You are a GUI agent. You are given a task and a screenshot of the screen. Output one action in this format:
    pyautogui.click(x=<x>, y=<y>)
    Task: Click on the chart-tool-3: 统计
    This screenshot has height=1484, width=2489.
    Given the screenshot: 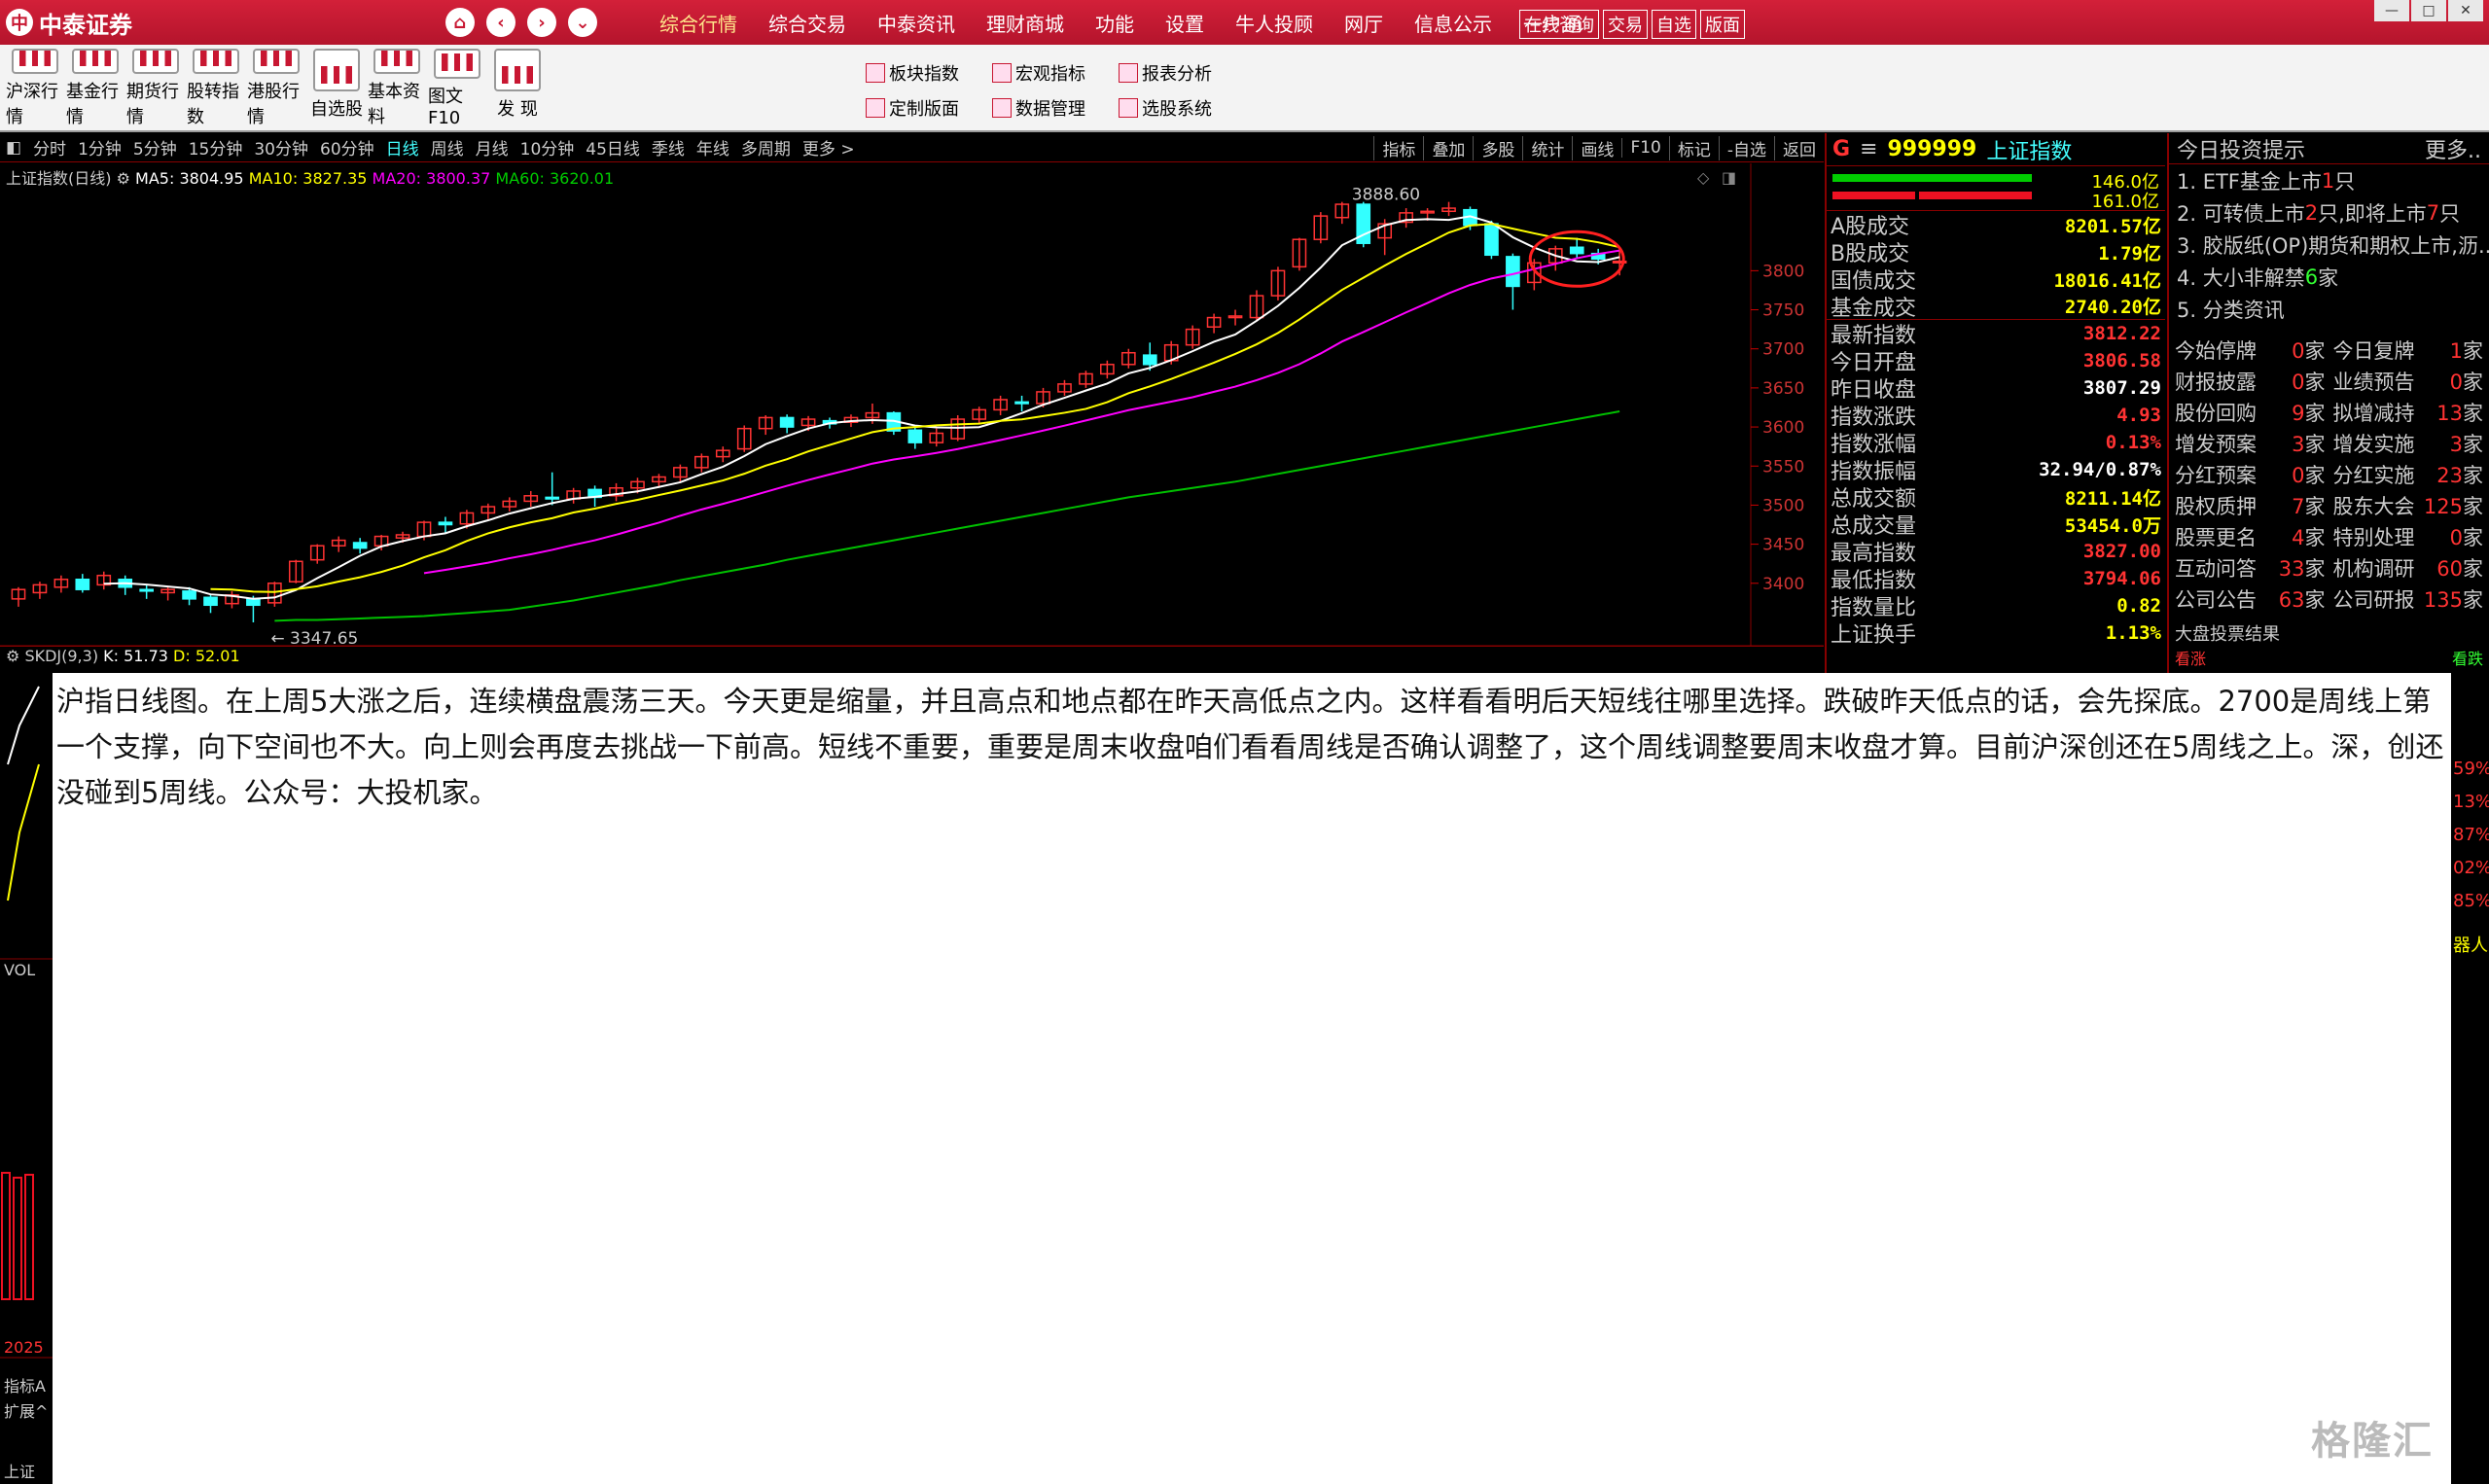 What is the action you would take?
    pyautogui.click(x=1547, y=147)
    